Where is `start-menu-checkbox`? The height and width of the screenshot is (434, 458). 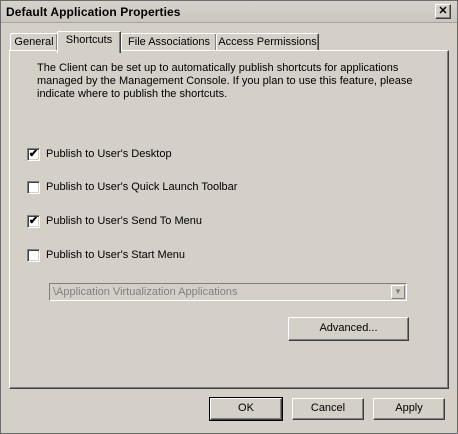
start-menu-checkbox is located at coordinates (33, 255).